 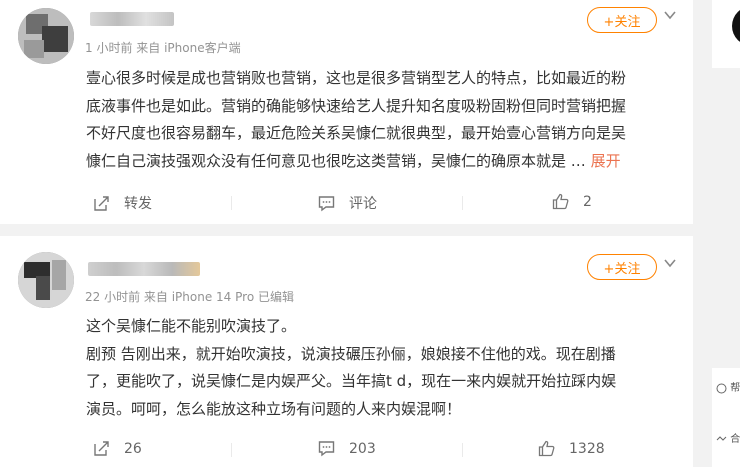 What do you see at coordinates (722, 233) in the screenshot?
I see `right-sidebar: 帮 合` at bounding box center [722, 233].